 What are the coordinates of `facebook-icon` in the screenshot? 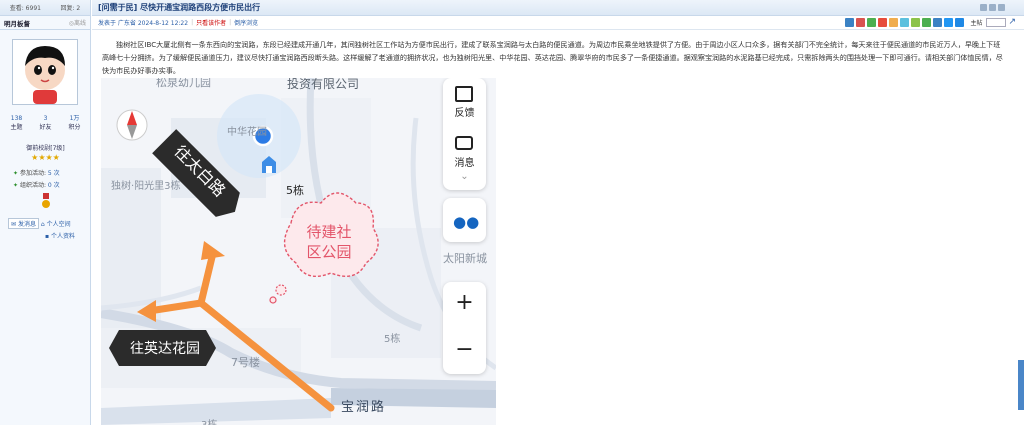 It's located at (949, 22).